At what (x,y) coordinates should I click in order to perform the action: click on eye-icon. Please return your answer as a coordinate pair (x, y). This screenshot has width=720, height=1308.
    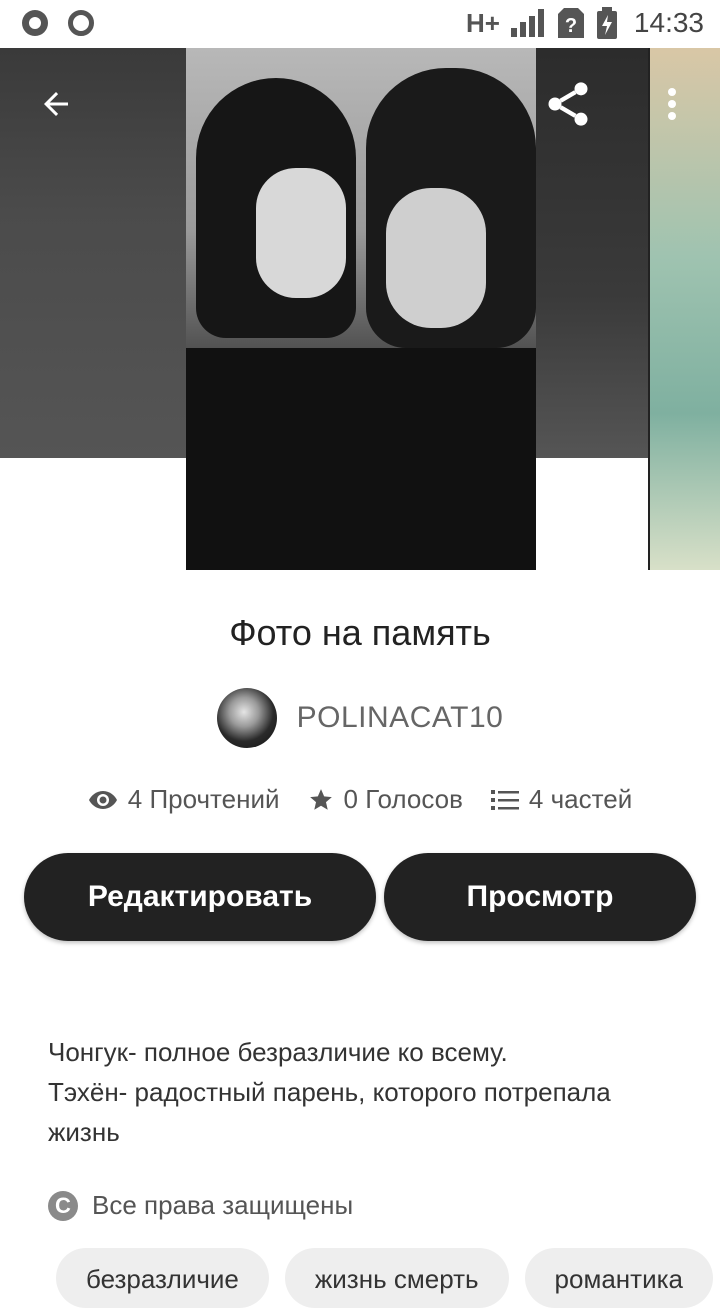
    Looking at the image, I should click on (102, 799).